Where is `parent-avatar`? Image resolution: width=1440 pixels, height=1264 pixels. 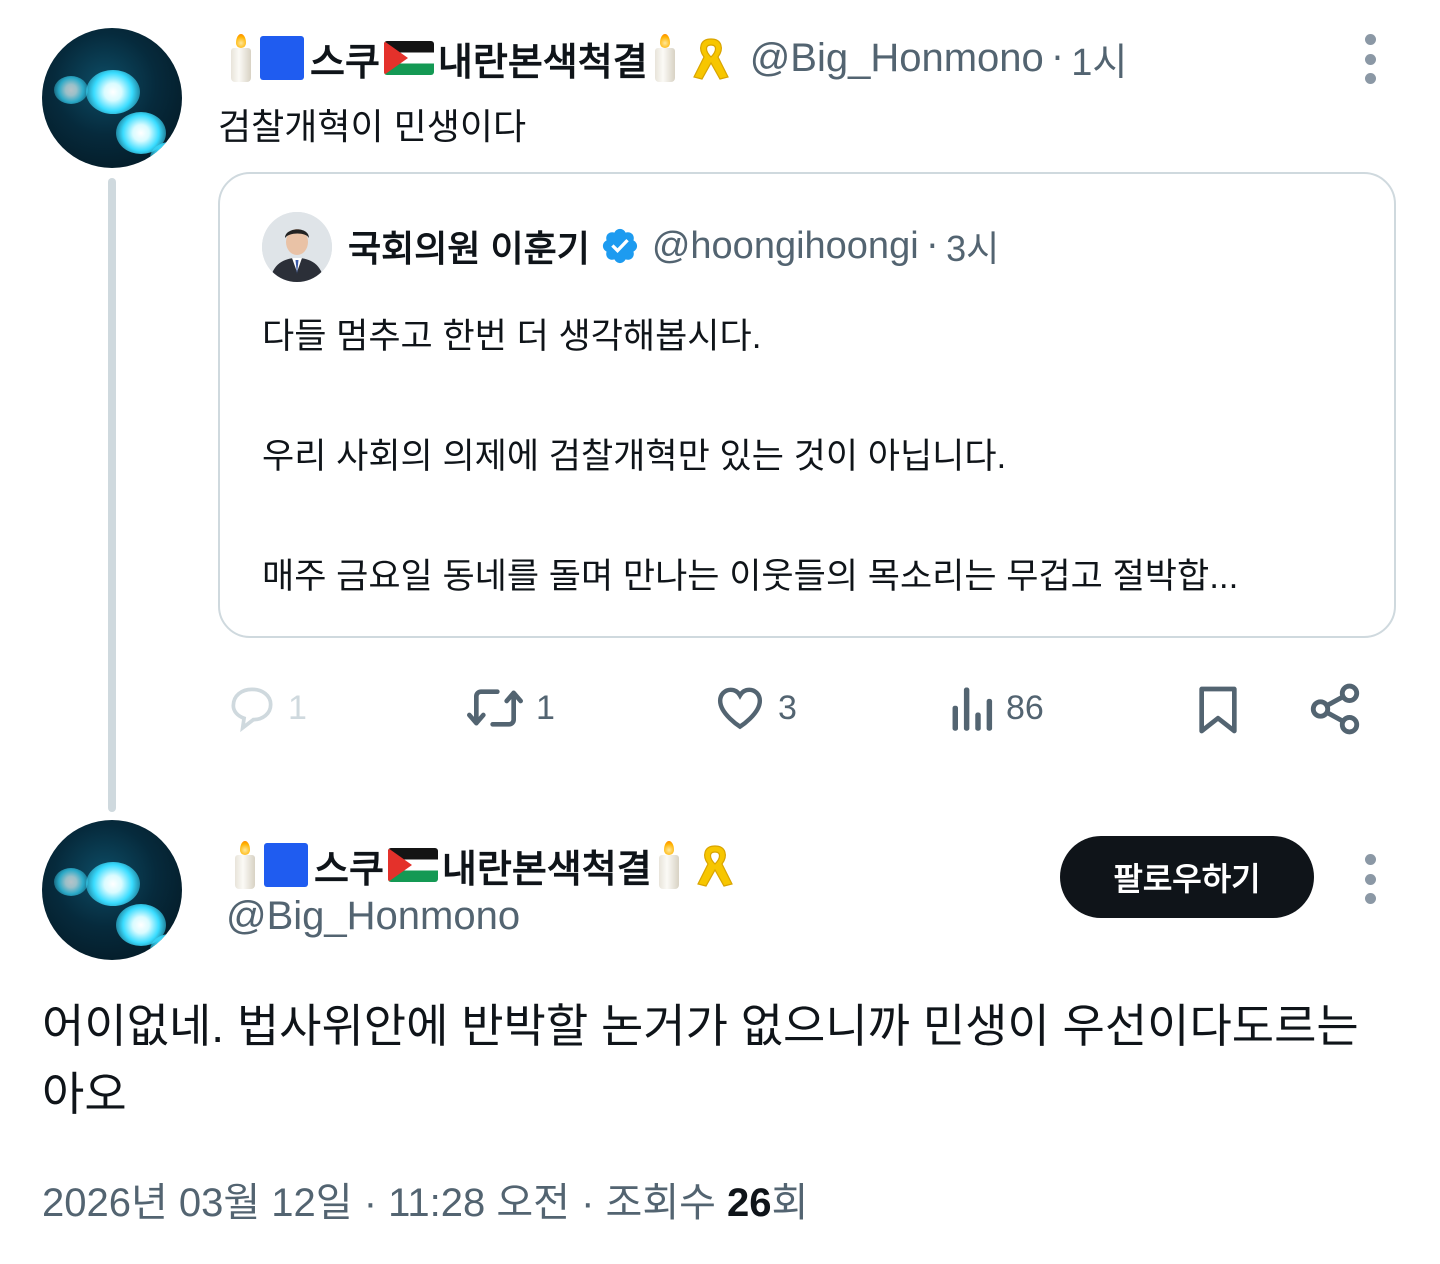
parent-avatar is located at coordinates (112, 98).